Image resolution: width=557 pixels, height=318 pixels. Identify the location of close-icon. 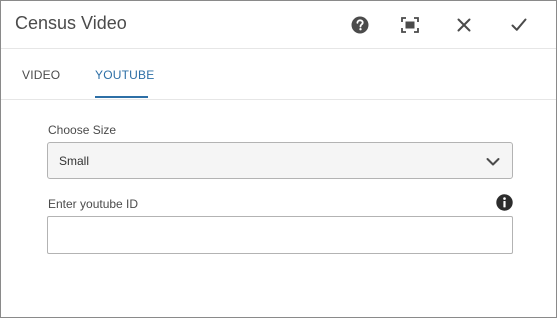
(464, 25).